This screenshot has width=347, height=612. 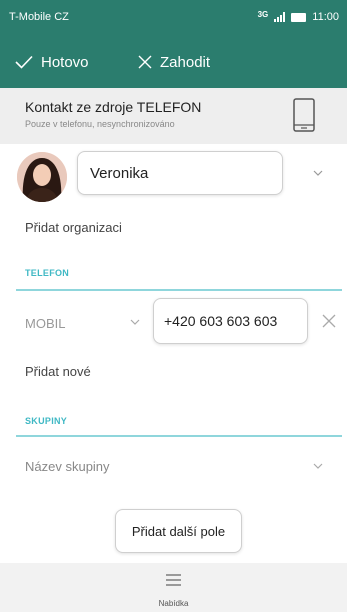 I want to click on discard-button: Zahodit, so click(x=174, y=62).